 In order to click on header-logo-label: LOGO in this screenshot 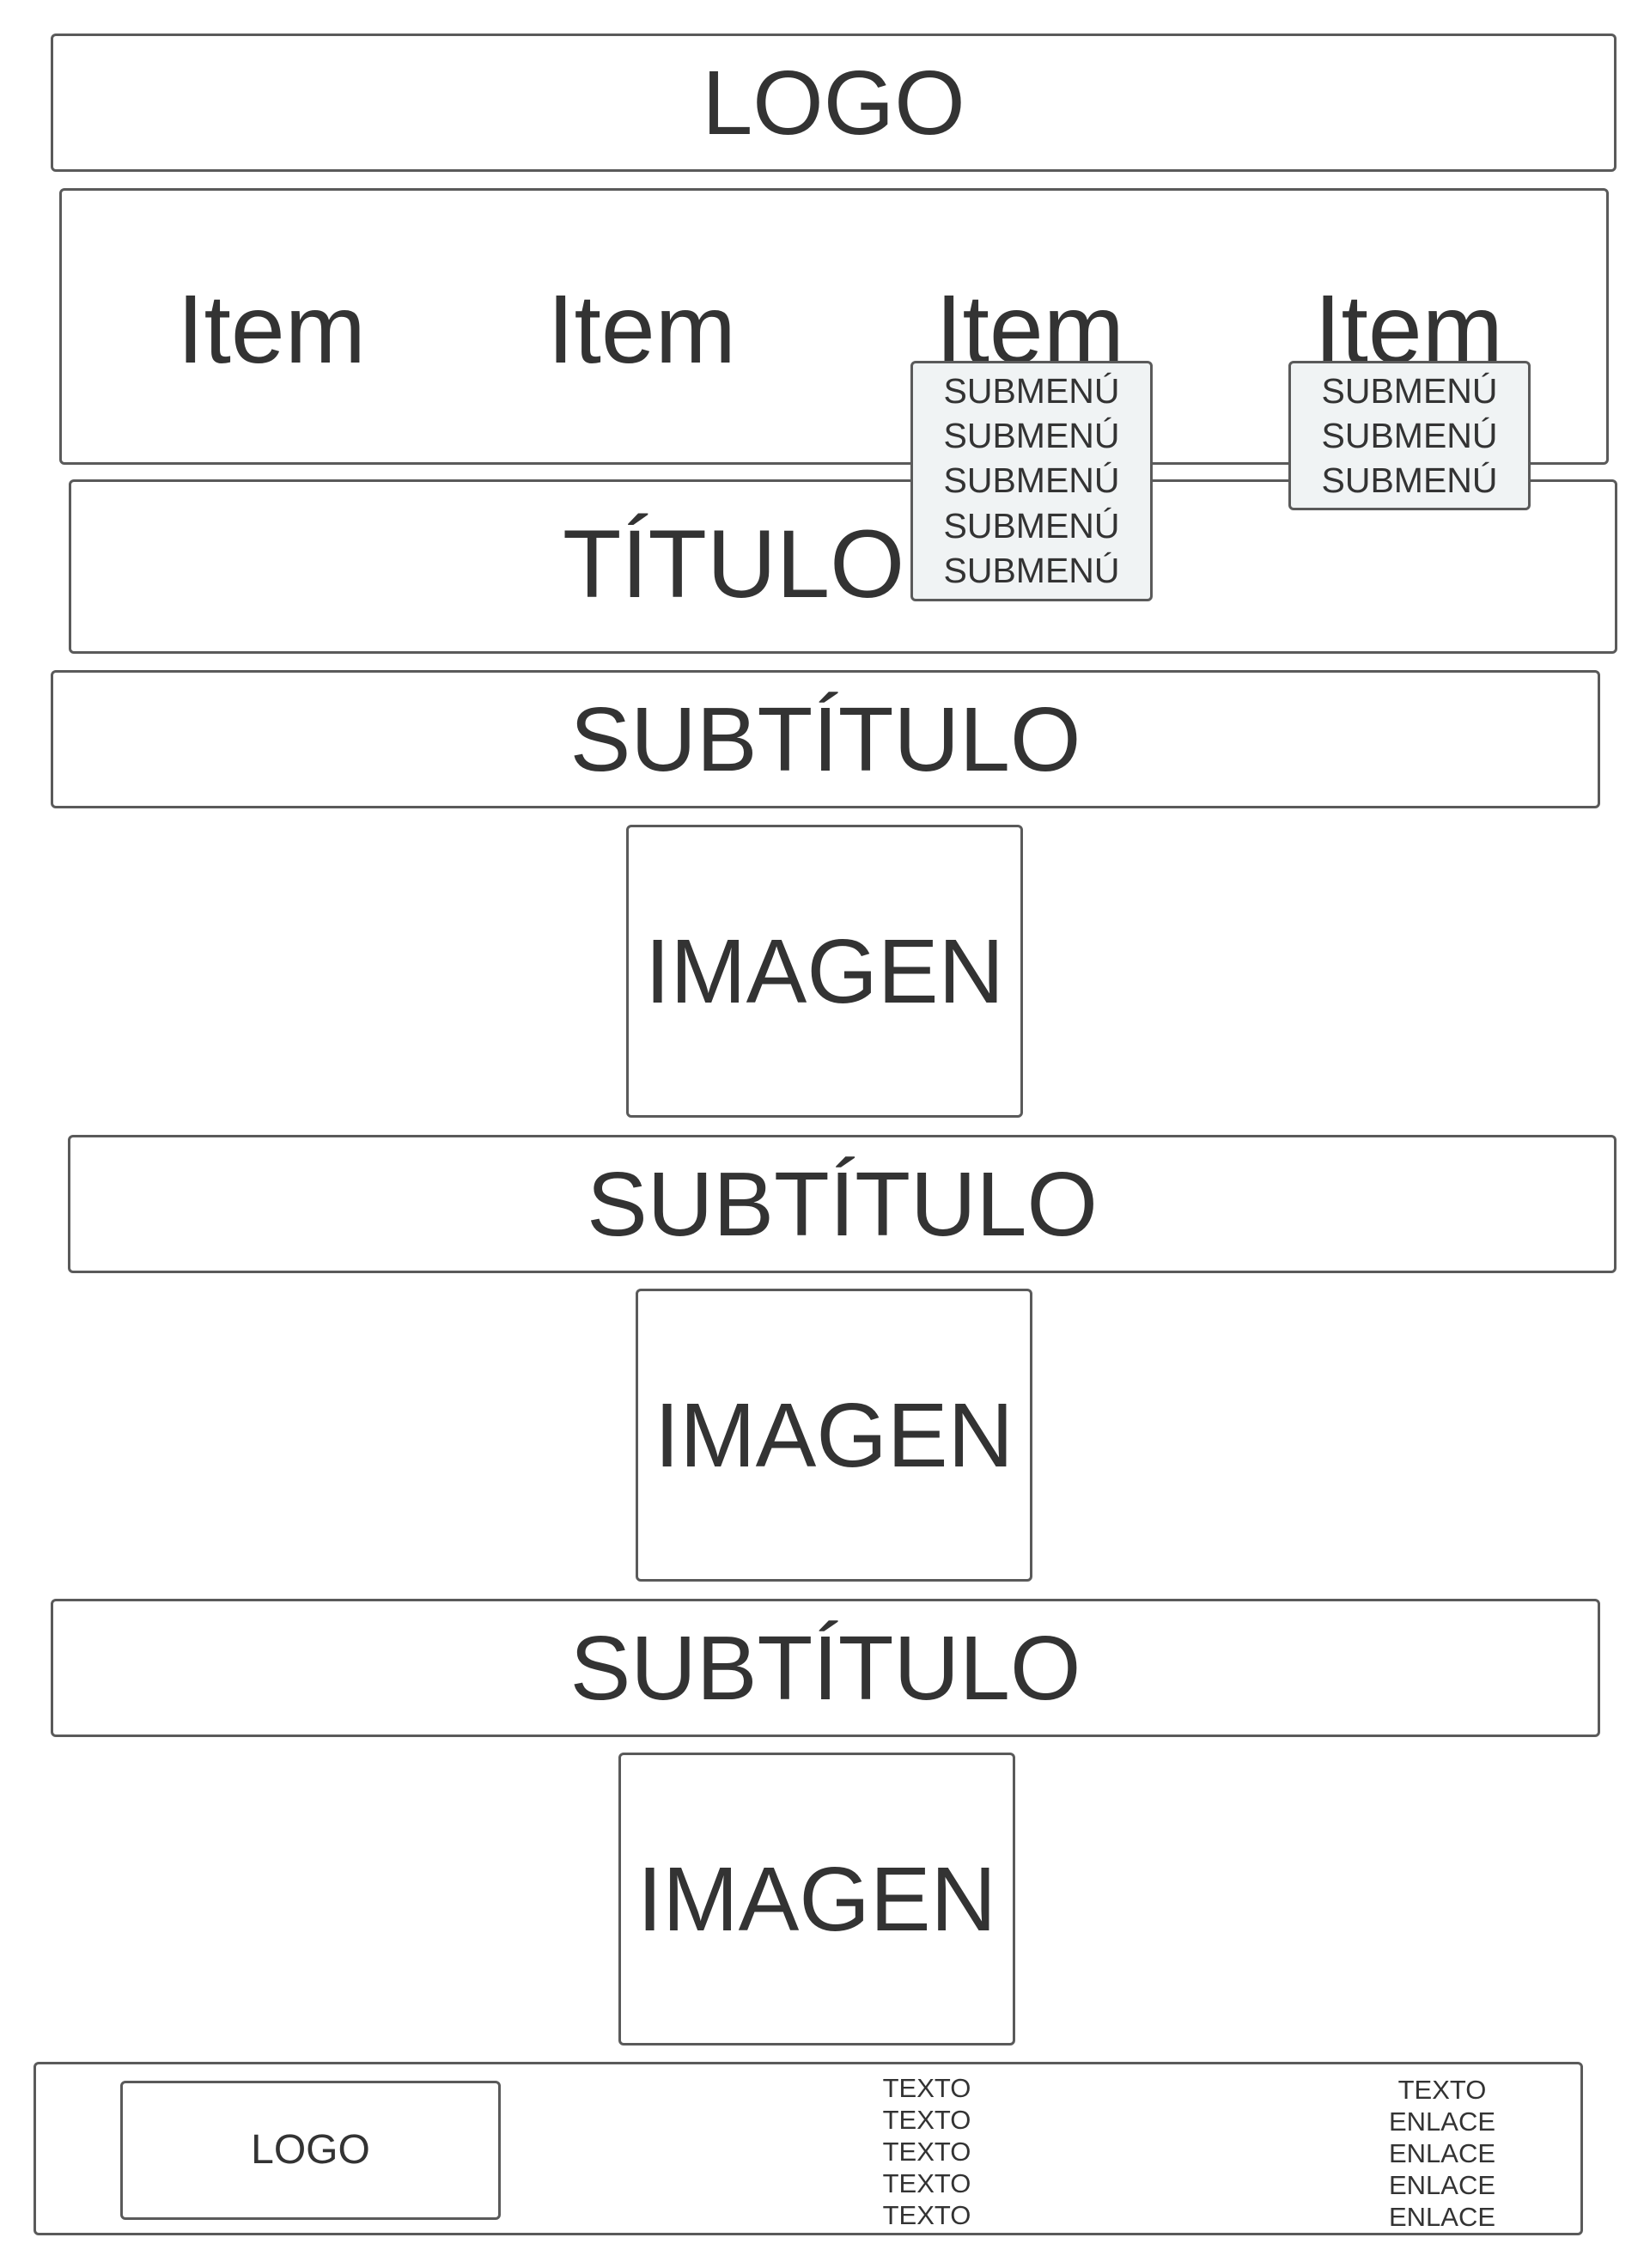, I will do `click(834, 103)`.